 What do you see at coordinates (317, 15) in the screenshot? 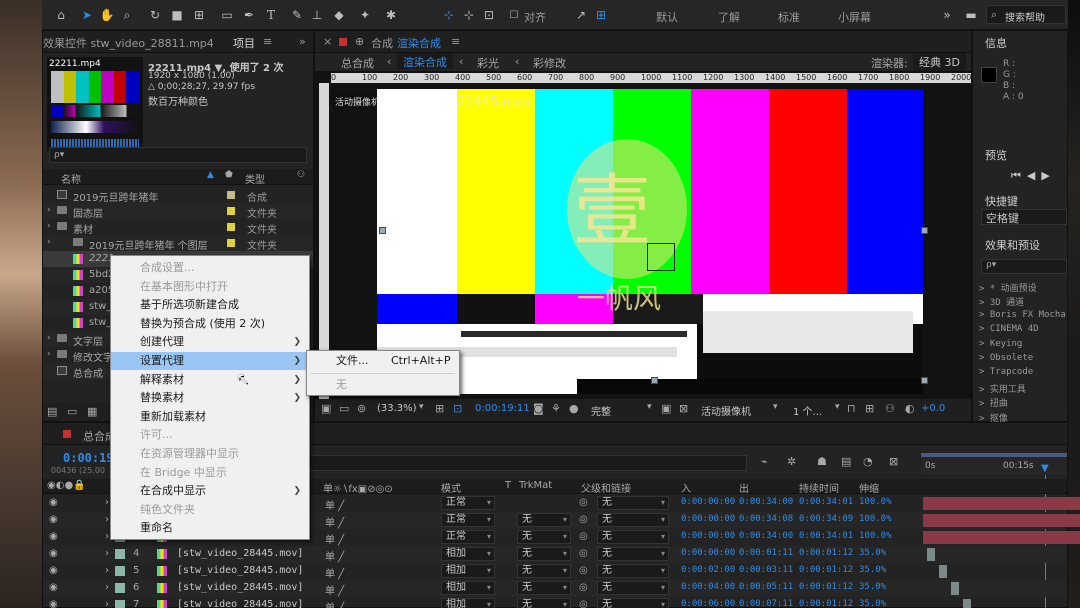
I see `clone-stamp-tool-icon: ⊥` at bounding box center [317, 15].